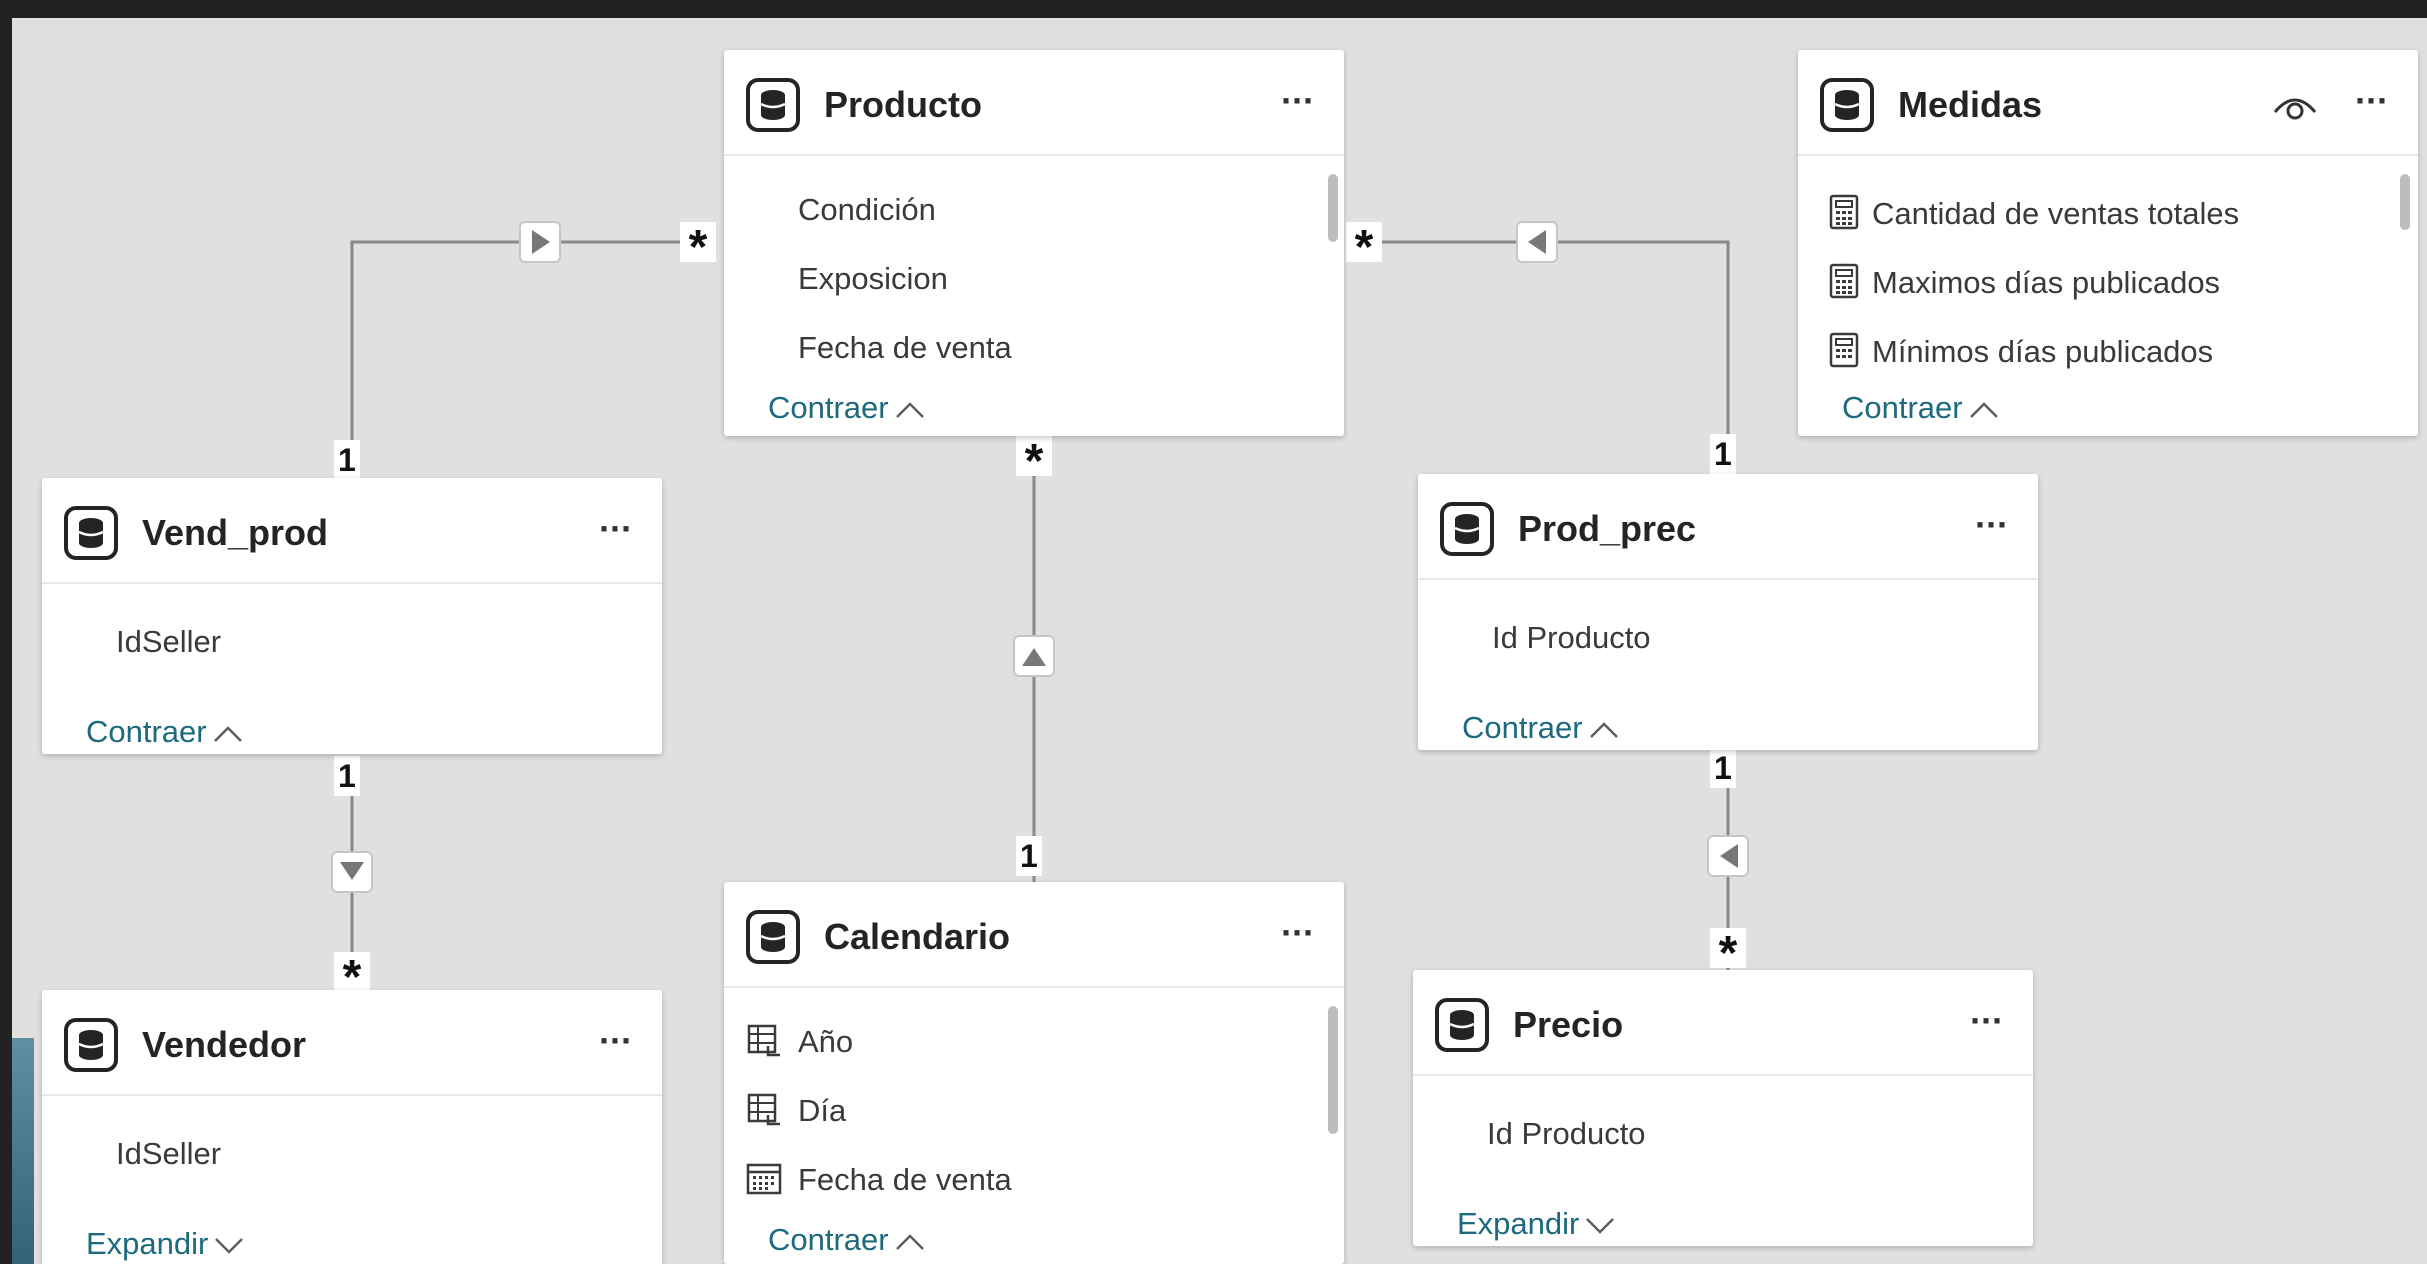 This screenshot has width=2427, height=1264. Describe the element at coordinates (352, 616) in the screenshot. I see `table-card-vend-prod: Vend_prod ··· IdSeller Contraer` at that location.